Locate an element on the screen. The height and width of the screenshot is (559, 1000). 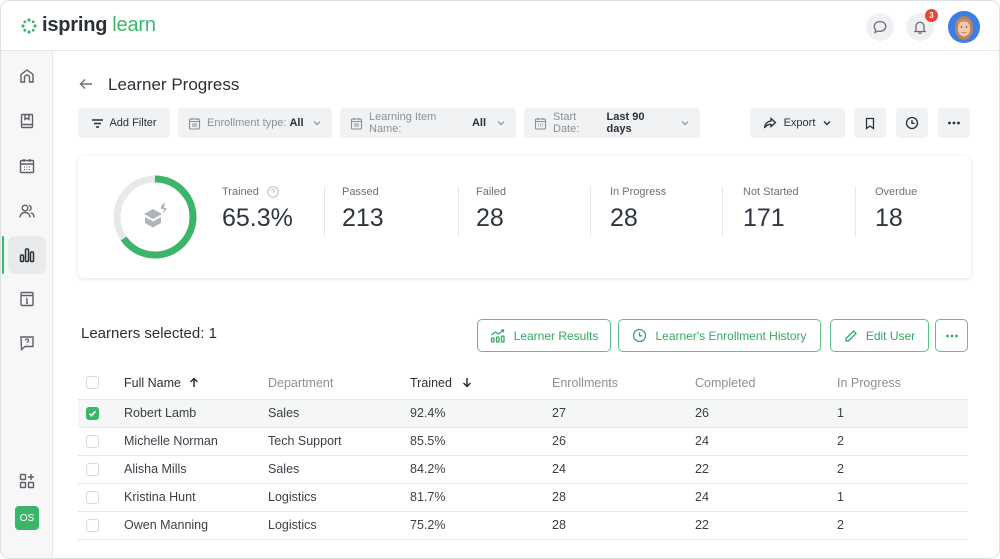
avatar-photo is located at coordinates (964, 27).